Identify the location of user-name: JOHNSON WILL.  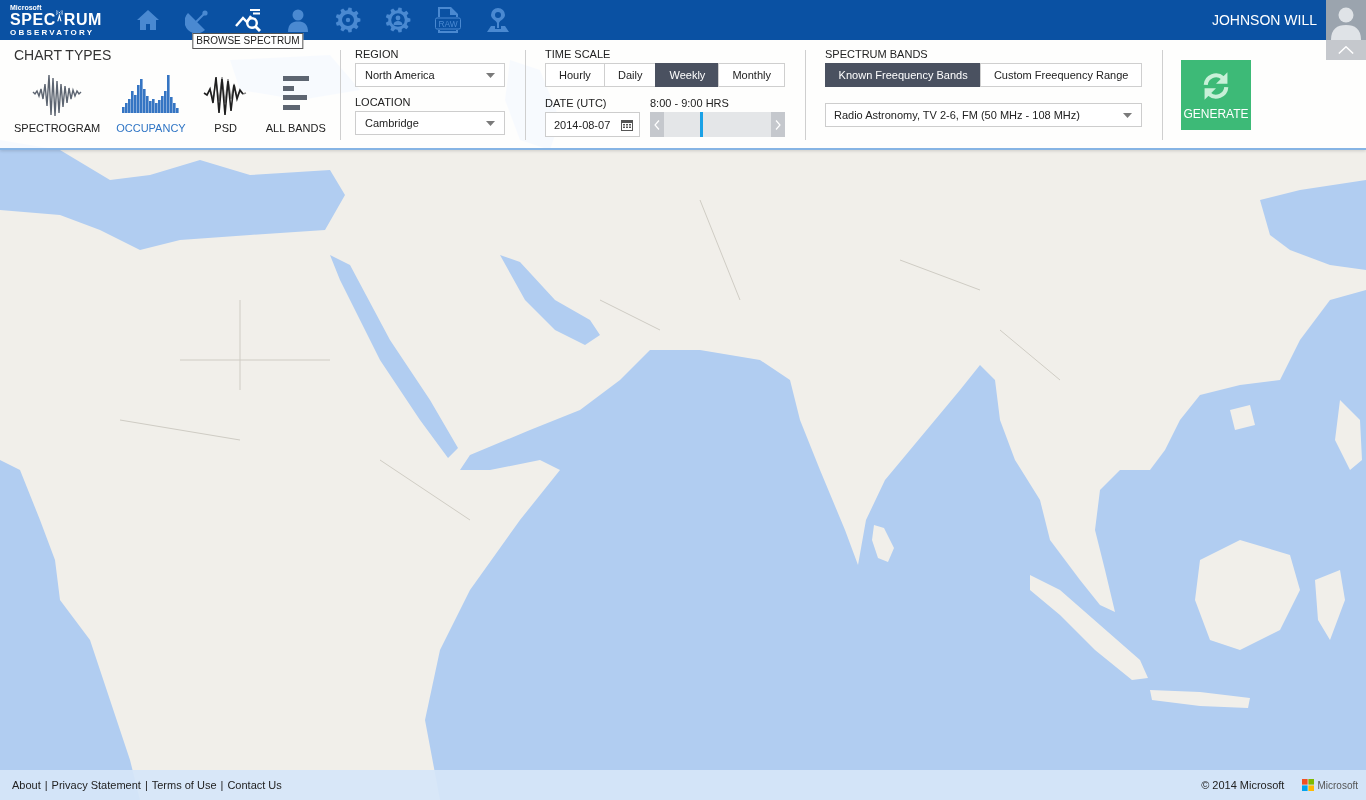
(1264, 20).